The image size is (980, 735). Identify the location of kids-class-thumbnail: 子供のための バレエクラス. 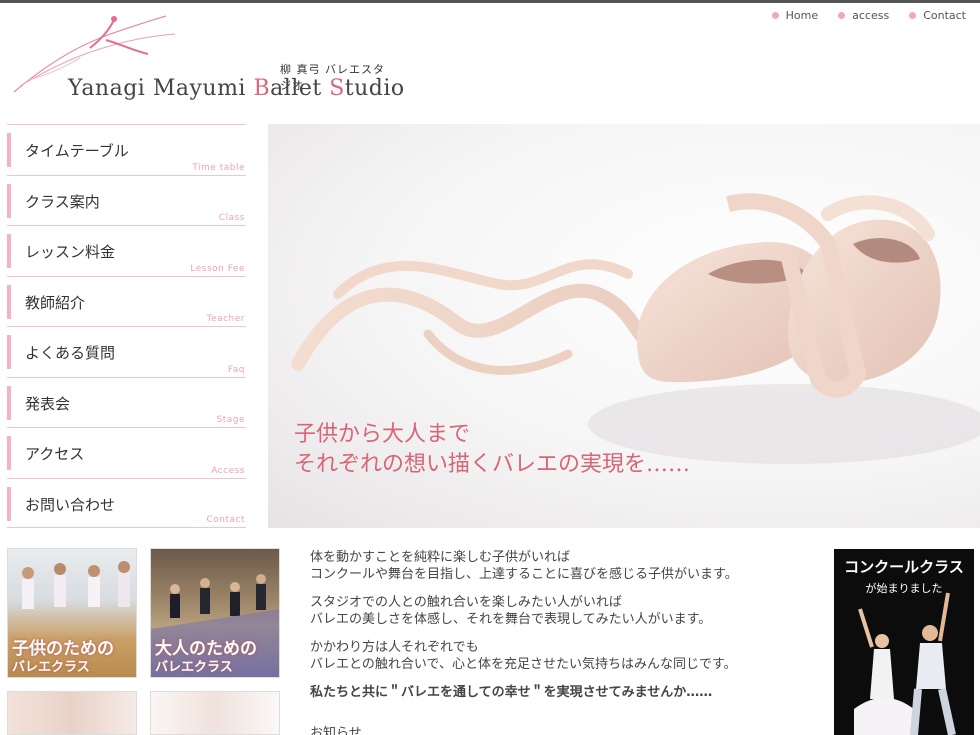
(72, 613).